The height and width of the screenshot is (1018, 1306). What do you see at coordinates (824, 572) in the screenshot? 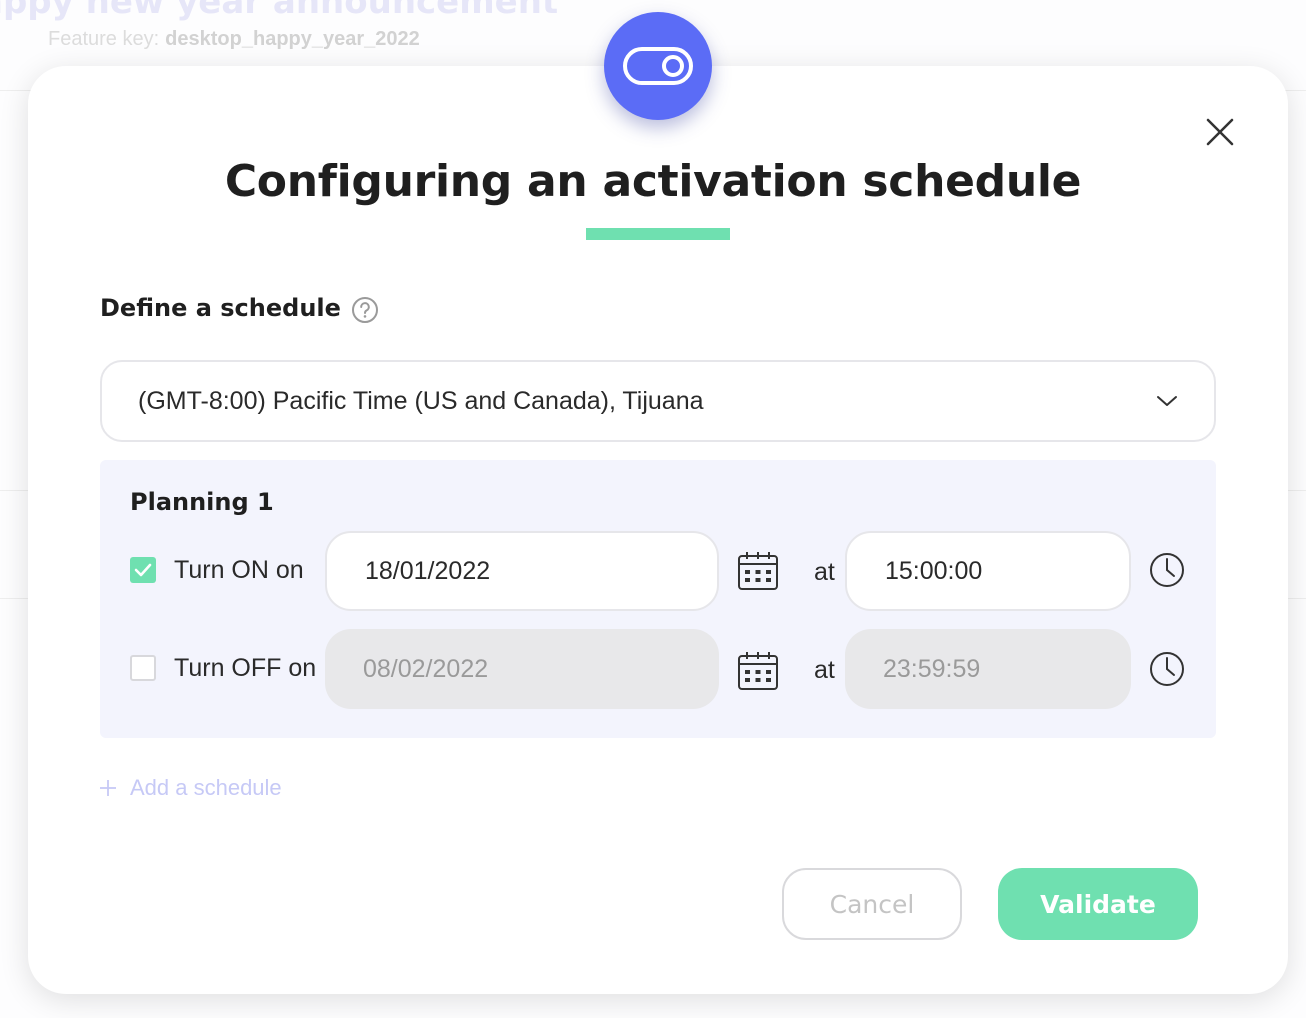
I see `turn-on-at-label: at` at bounding box center [824, 572].